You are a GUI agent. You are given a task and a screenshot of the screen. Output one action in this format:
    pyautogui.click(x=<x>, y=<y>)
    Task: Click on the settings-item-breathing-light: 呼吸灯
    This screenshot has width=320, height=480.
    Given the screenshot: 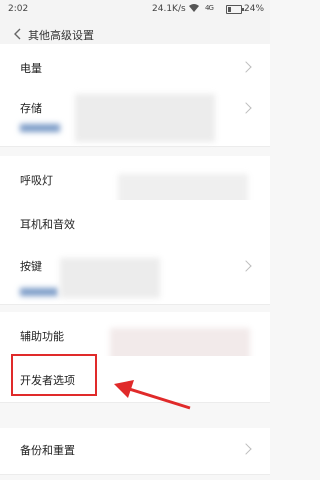 What is the action you would take?
    pyautogui.click(x=135, y=183)
    